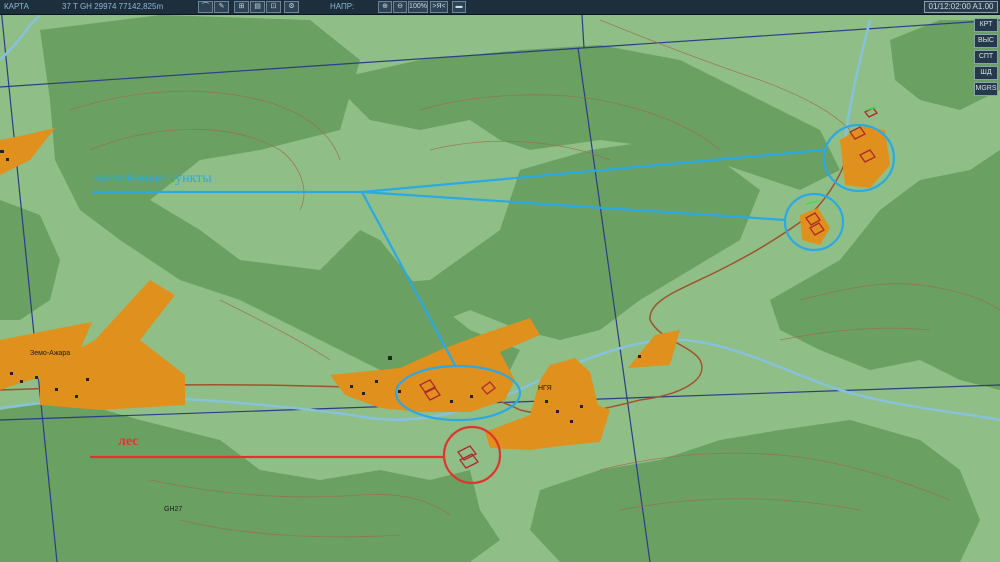 The width and height of the screenshot is (1000, 562). What do you see at coordinates (400, 7) in the screenshot?
I see `zoom-out-button: ⊖` at bounding box center [400, 7].